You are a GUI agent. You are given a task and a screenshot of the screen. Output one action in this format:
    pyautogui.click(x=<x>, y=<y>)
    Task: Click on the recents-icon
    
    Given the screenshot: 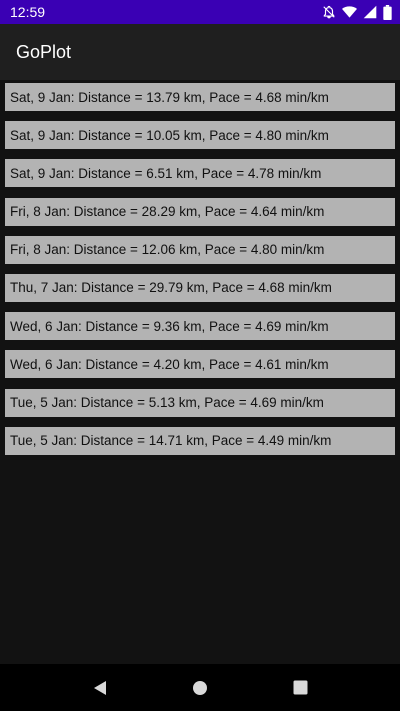 What is the action you would take?
    pyautogui.click(x=300, y=687)
    